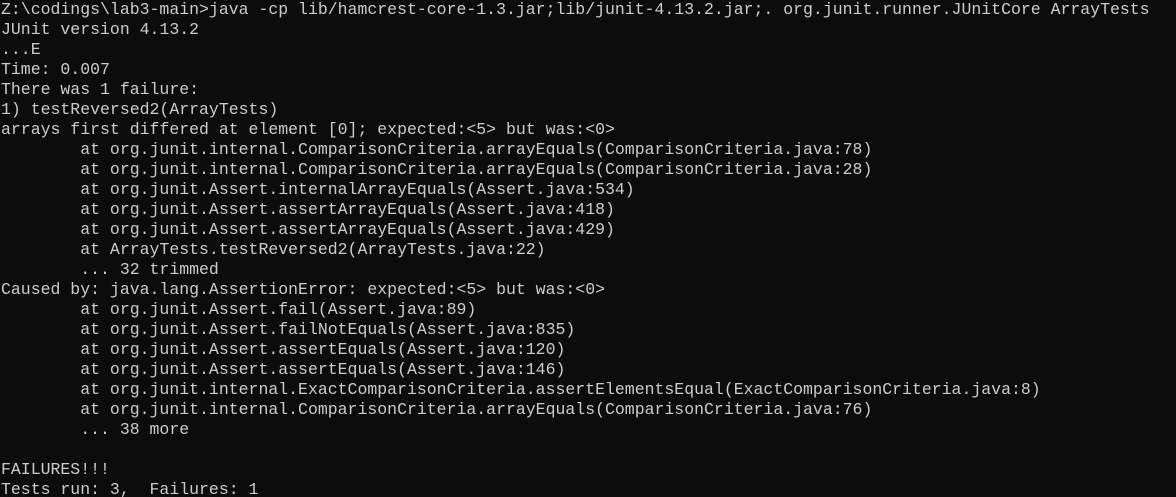  I want to click on failures-banner: FAILURES!!!, so click(55, 469).